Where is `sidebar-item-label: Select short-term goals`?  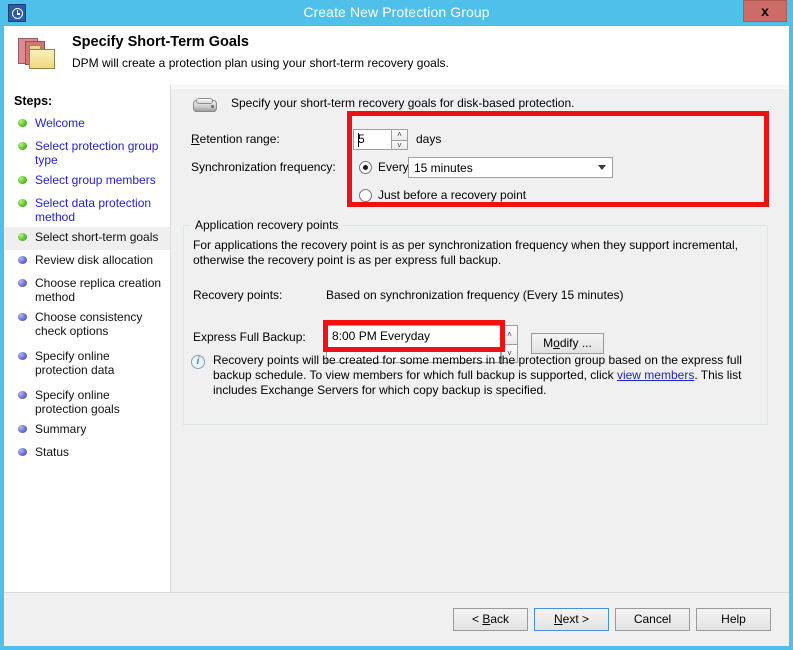
sidebar-item-label: Select short-term goals is located at coordinates (97, 237).